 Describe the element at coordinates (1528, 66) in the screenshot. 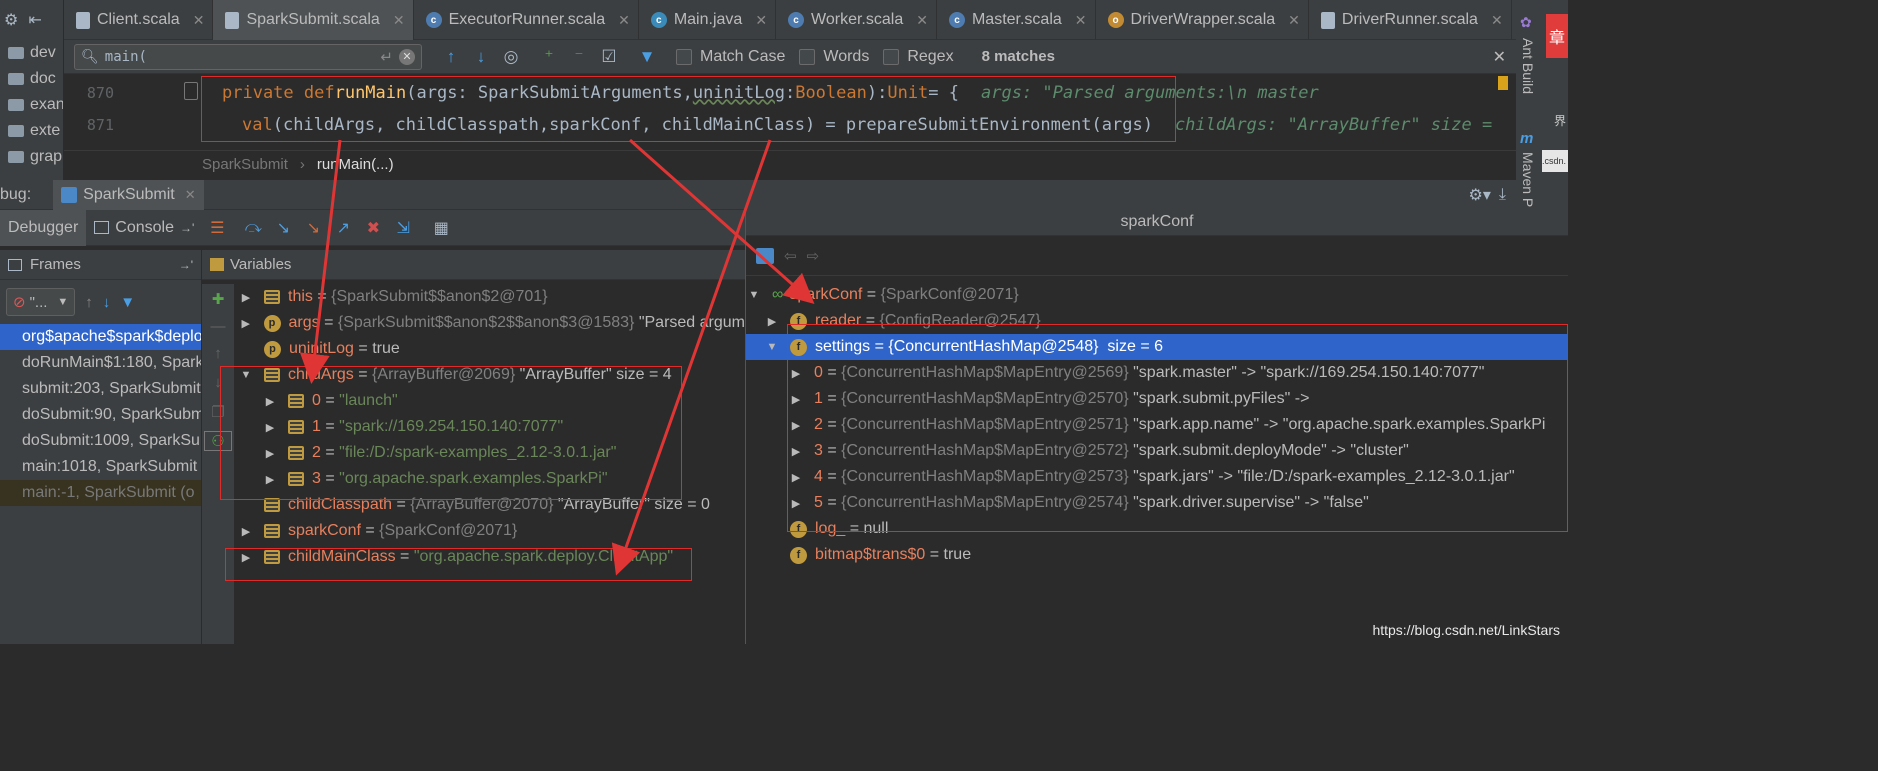

I see `ant-build-tab: Ant Build` at that location.